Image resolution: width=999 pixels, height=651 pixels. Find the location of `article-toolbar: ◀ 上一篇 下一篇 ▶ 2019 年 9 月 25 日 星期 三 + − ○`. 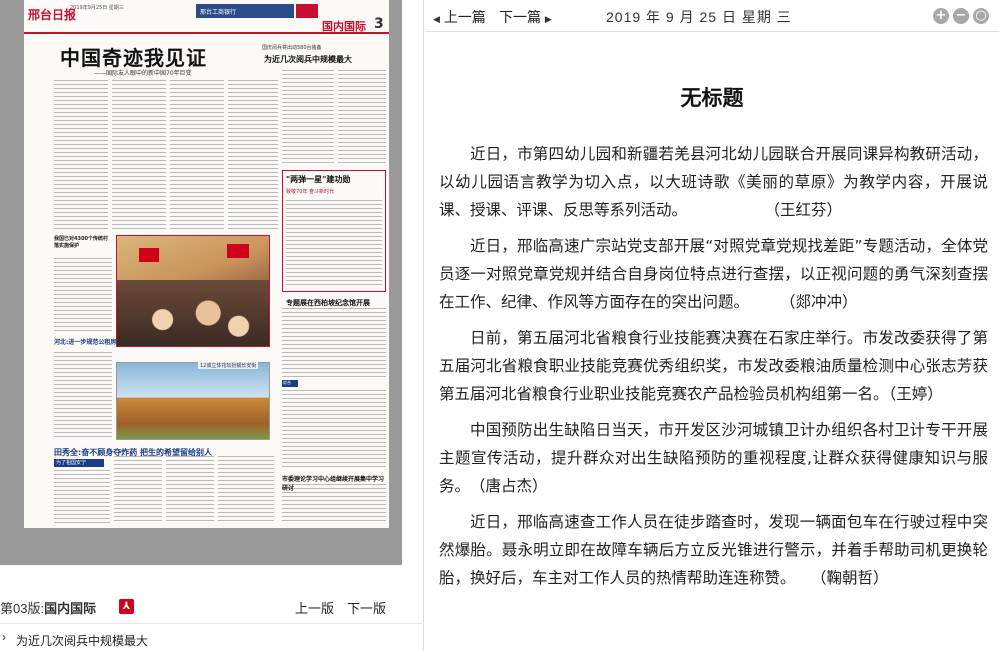

article-toolbar: ◀ 上一篇 下一篇 ▶ 2019 年 9 月 25 日 星期 三 + − ○ is located at coordinates (712, 16).